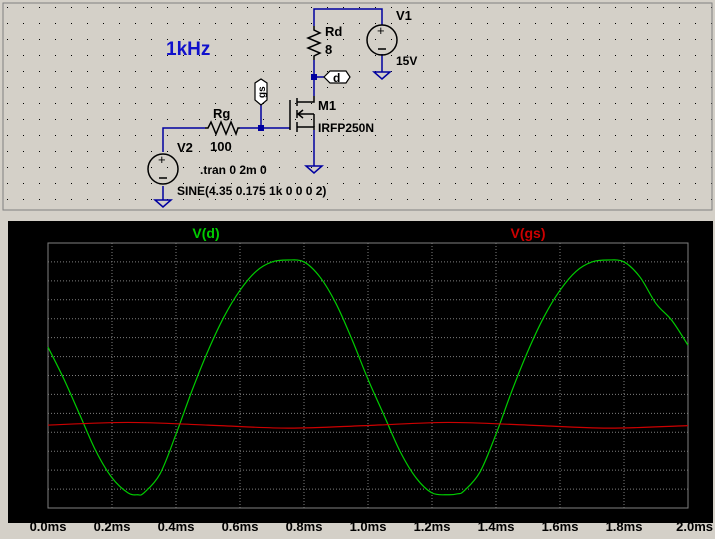  What do you see at coordinates (624, 526) in the screenshot?
I see `x-tick-label: 1.8ms` at bounding box center [624, 526].